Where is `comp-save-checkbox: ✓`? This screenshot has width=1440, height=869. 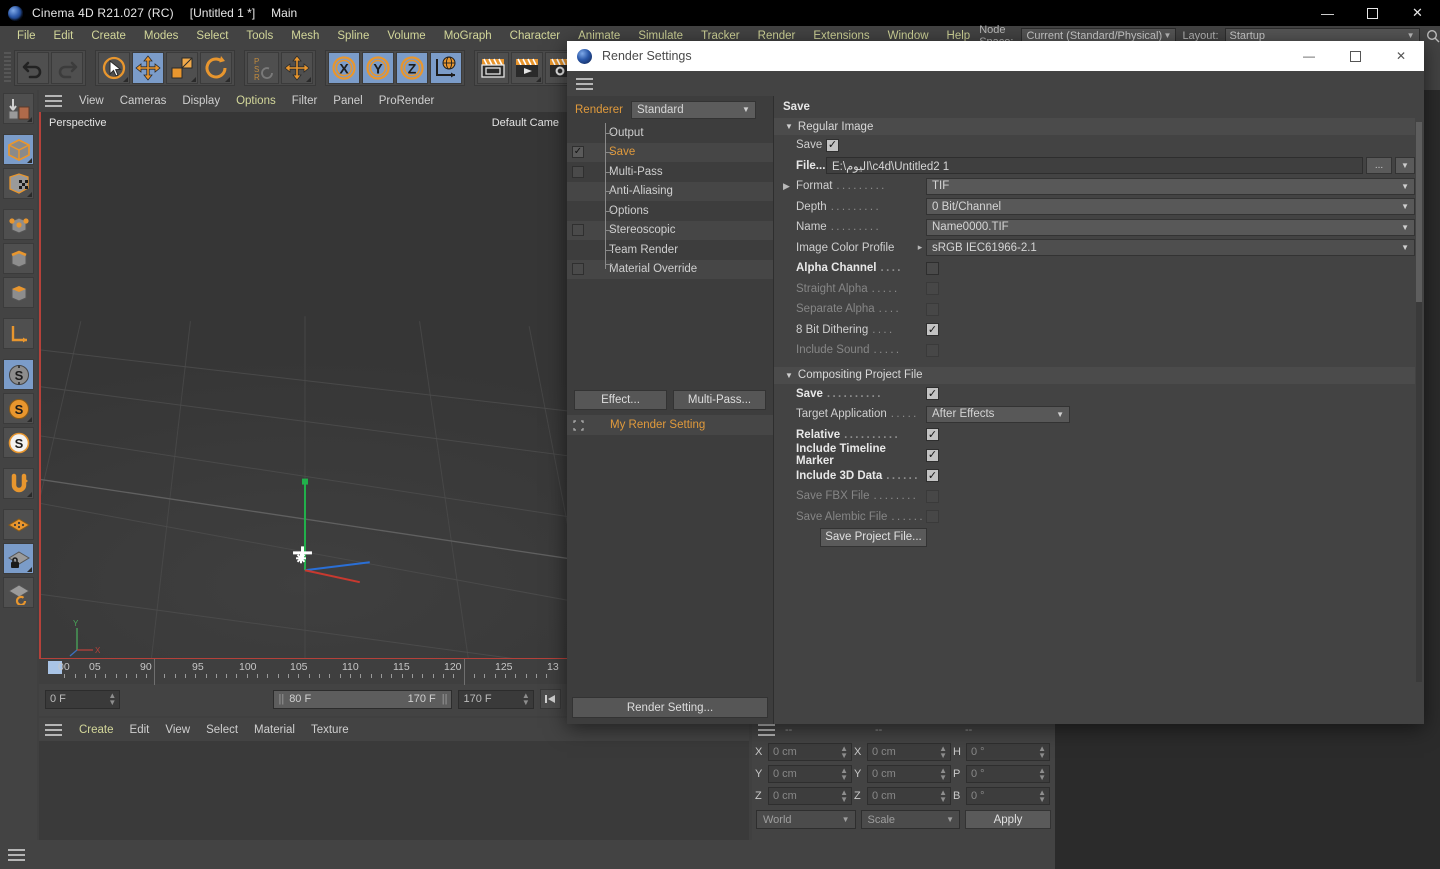
comp-save-checkbox: ✓ is located at coordinates (932, 394).